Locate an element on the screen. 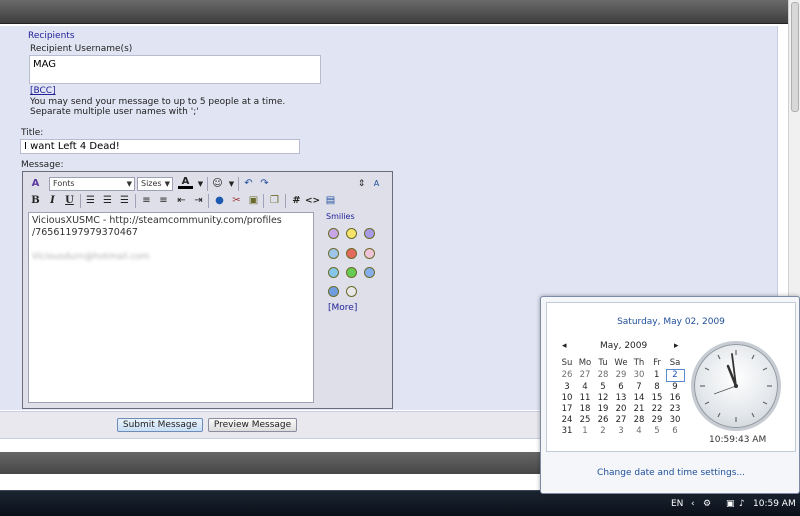  bcc-link: [BCC] is located at coordinates (43, 91).